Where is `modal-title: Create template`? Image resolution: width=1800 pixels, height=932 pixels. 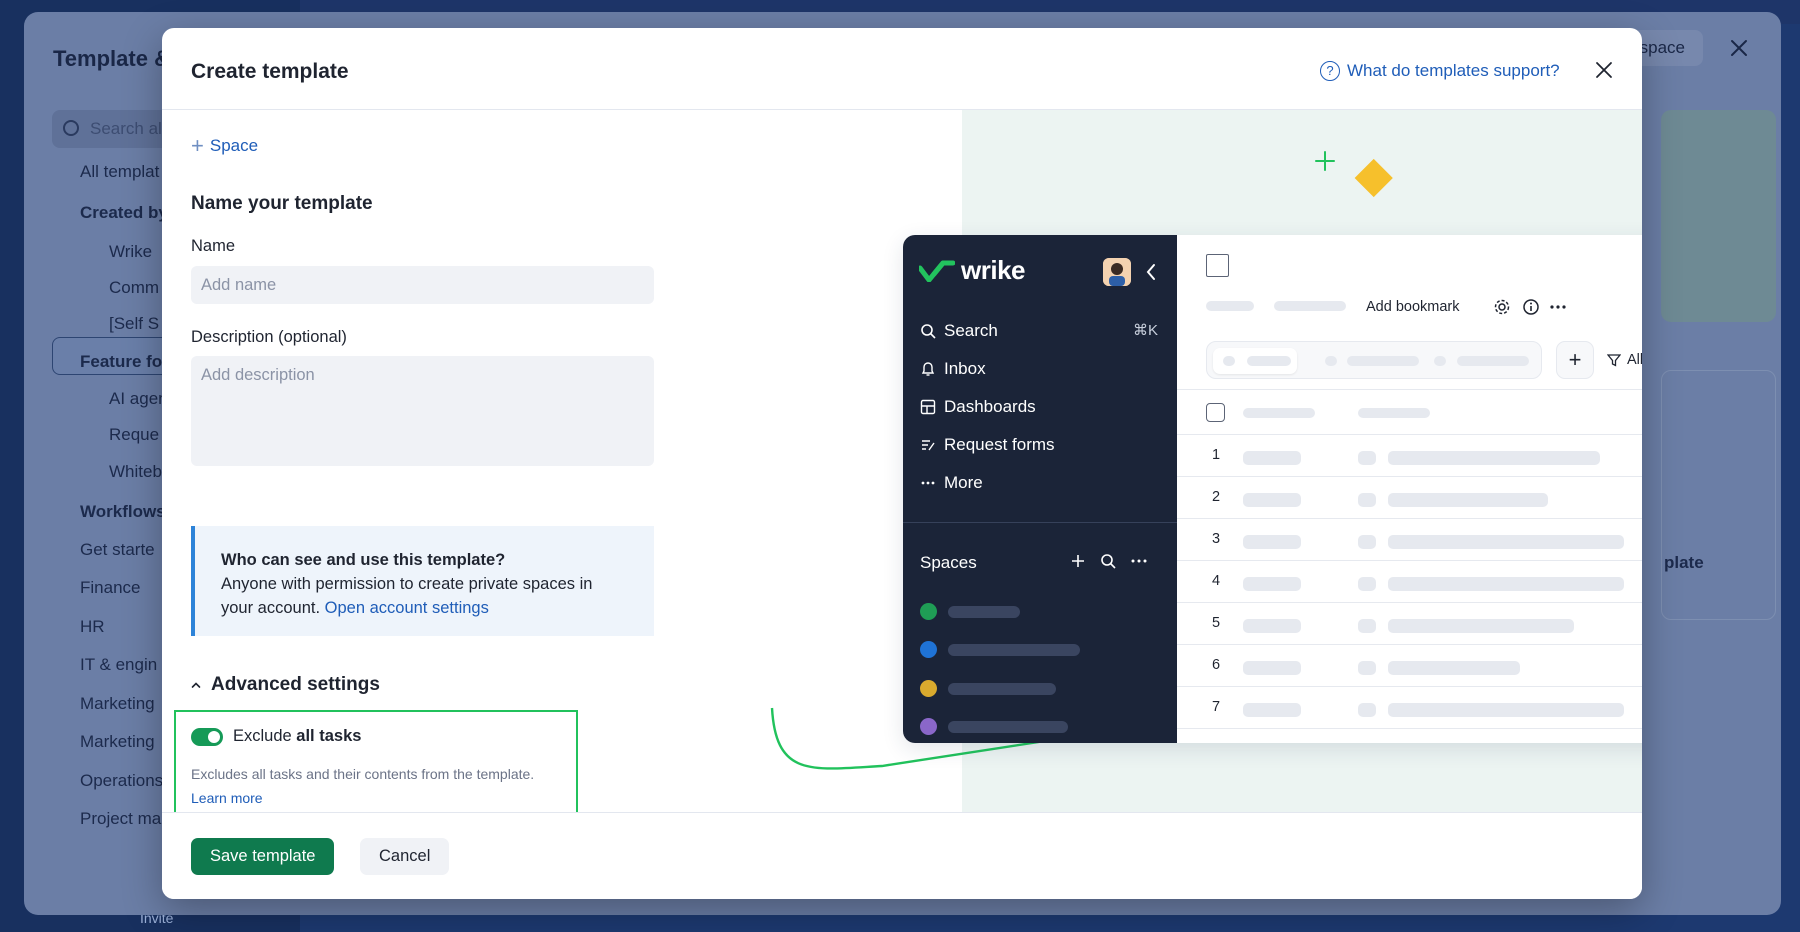 modal-title: Create template is located at coordinates (270, 71).